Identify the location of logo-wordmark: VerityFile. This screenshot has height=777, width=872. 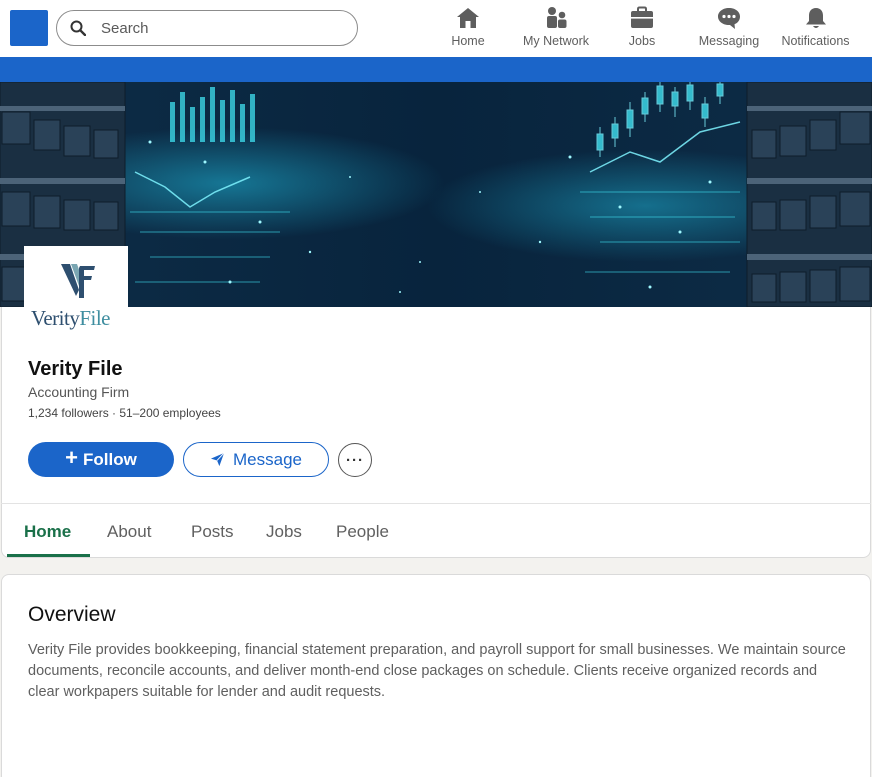
(70, 318).